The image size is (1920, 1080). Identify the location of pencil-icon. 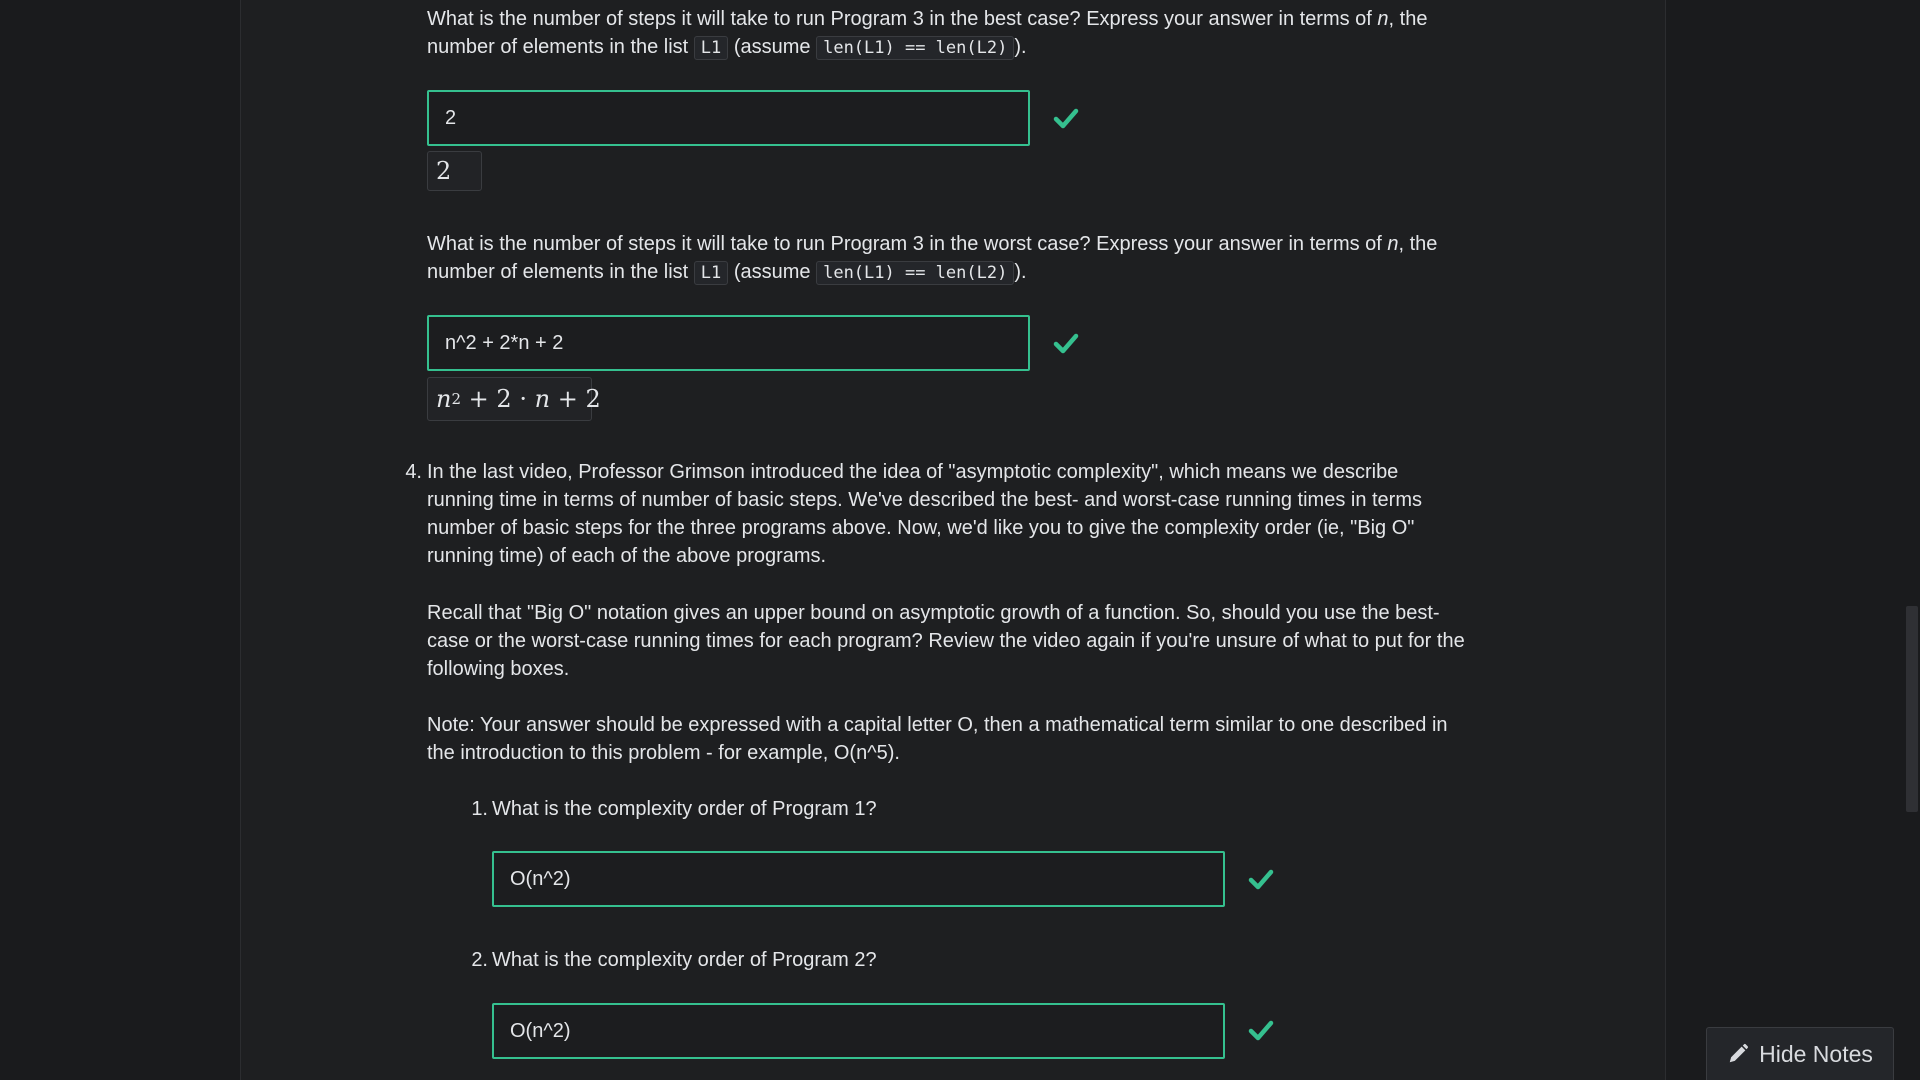
(1739, 1053).